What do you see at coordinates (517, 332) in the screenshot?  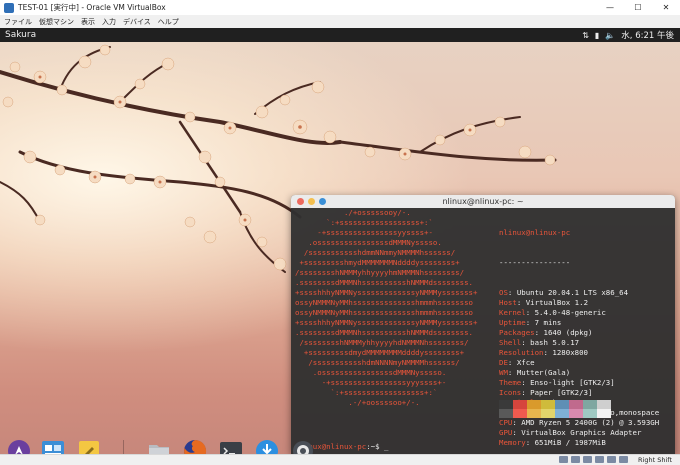 I see `info-key: Packages` at bounding box center [517, 332].